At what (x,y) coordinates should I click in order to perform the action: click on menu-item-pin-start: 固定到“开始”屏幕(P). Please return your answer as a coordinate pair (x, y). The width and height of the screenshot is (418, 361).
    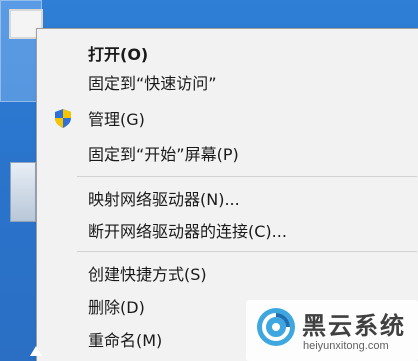
    Looking at the image, I should click on (227, 152).